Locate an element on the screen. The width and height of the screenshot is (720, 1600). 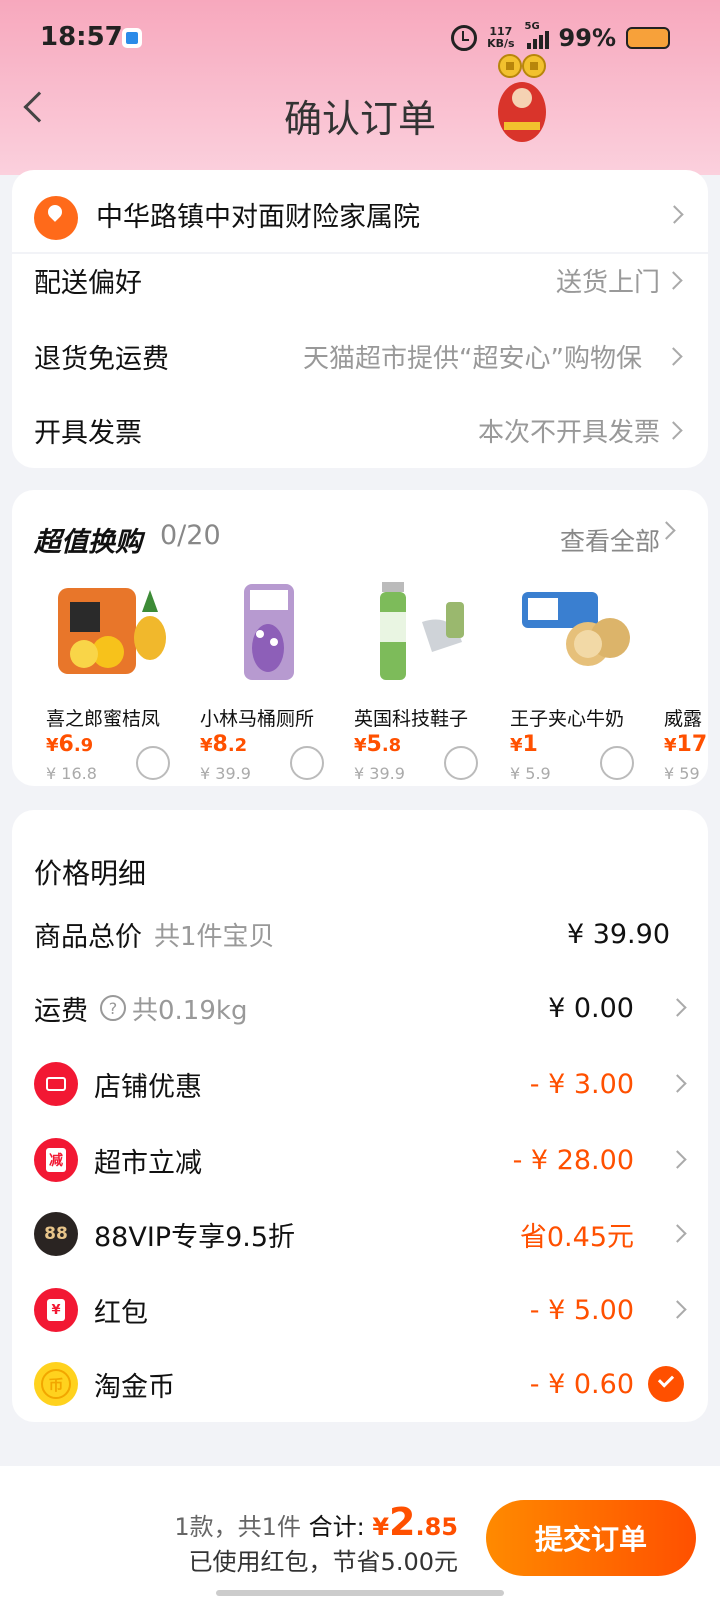
red-packet-row: ¥ 红包 - ¥ 5.00 is located at coordinates (360, 1310).